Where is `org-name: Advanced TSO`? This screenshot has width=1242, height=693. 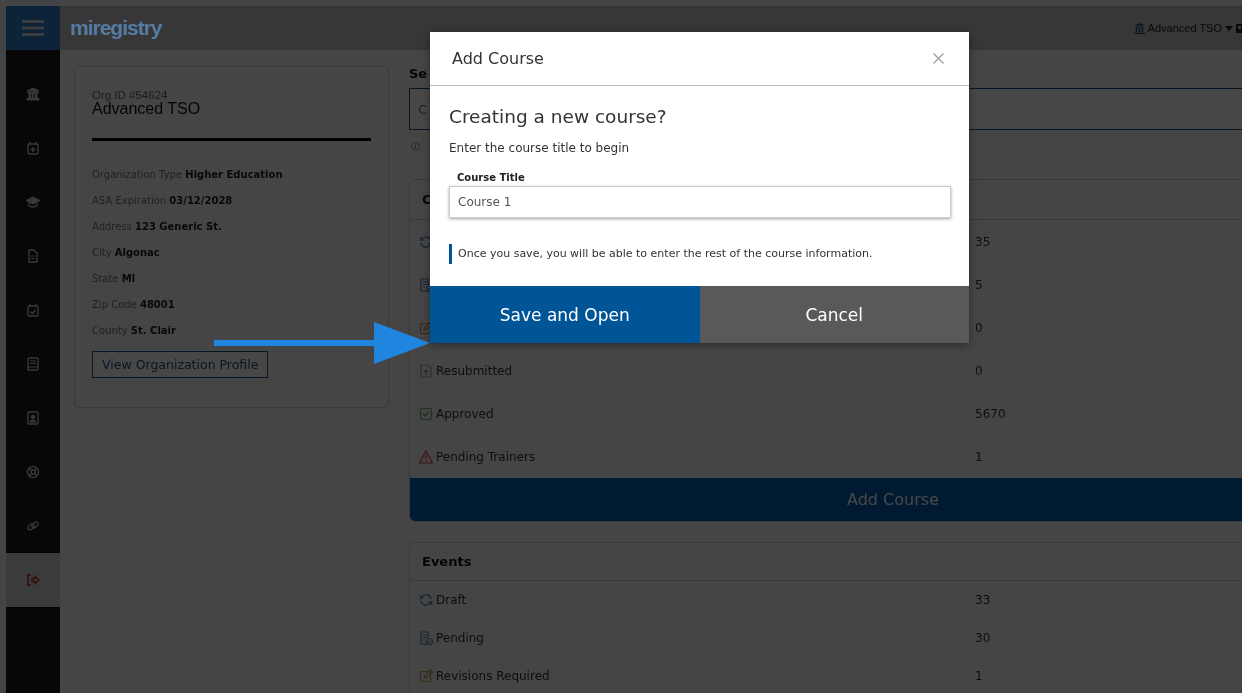
org-name: Advanced TSO is located at coordinates (147, 109).